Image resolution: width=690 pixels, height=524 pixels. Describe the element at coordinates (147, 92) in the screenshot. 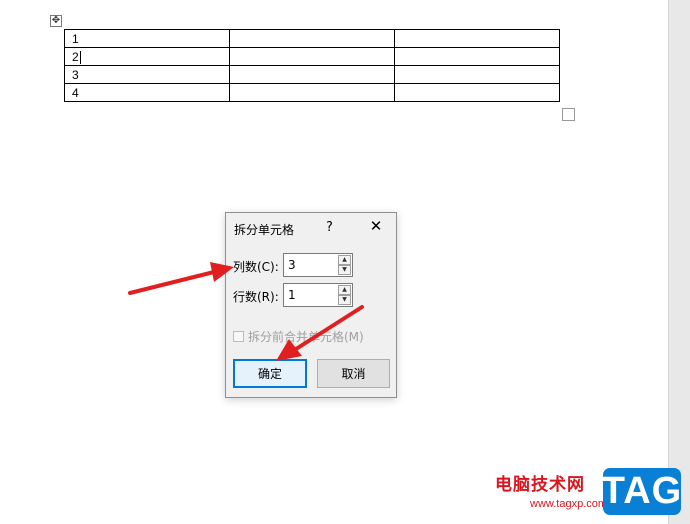

I see `table-cell: 4` at that location.